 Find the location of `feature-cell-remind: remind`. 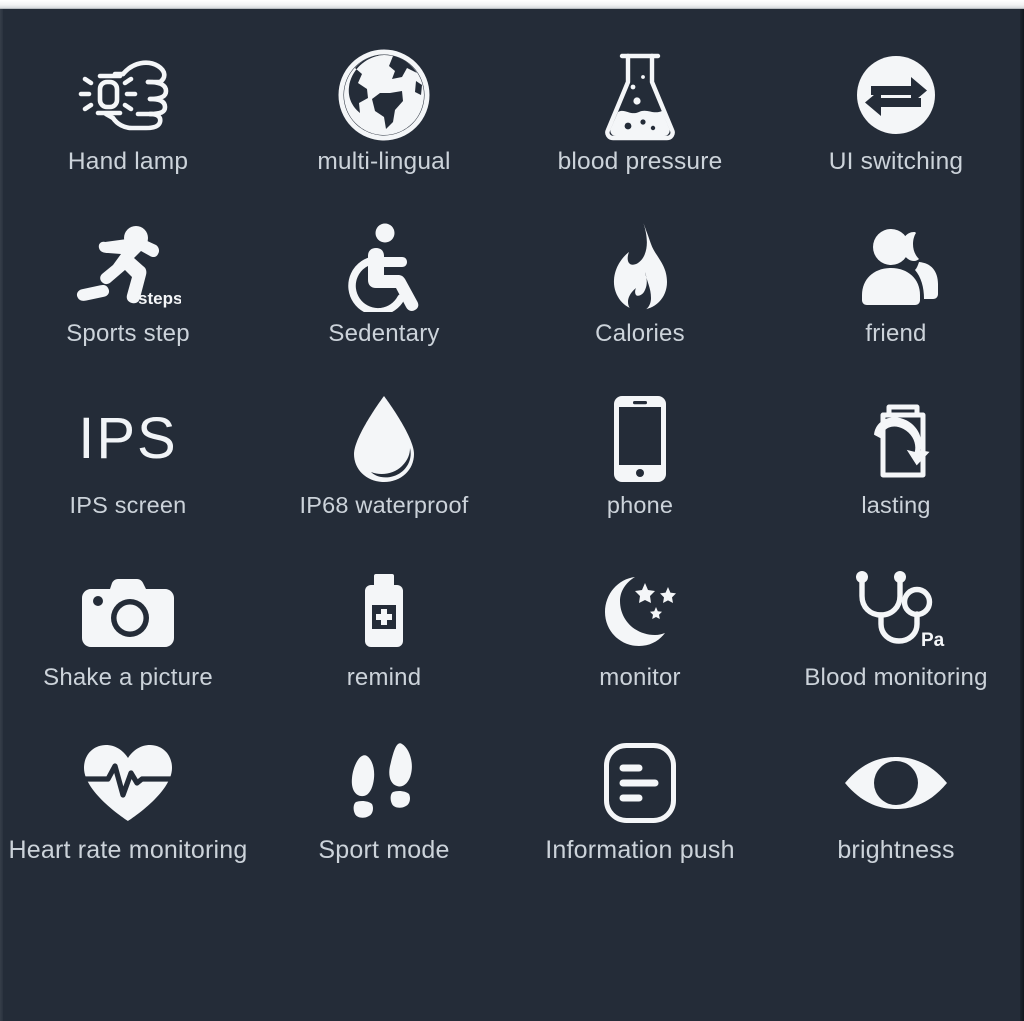

feature-cell-remind: remind is located at coordinates (384, 645).